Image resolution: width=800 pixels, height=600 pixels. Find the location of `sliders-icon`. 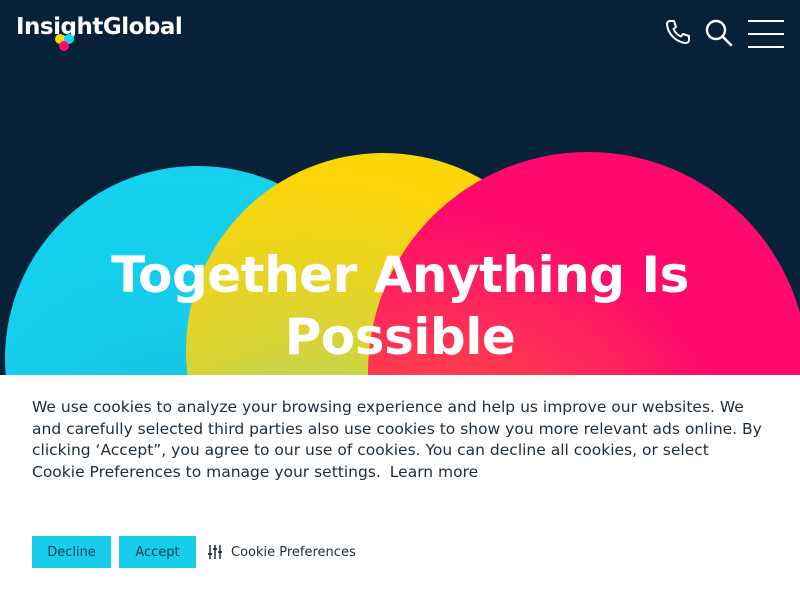

sliders-icon is located at coordinates (215, 552).